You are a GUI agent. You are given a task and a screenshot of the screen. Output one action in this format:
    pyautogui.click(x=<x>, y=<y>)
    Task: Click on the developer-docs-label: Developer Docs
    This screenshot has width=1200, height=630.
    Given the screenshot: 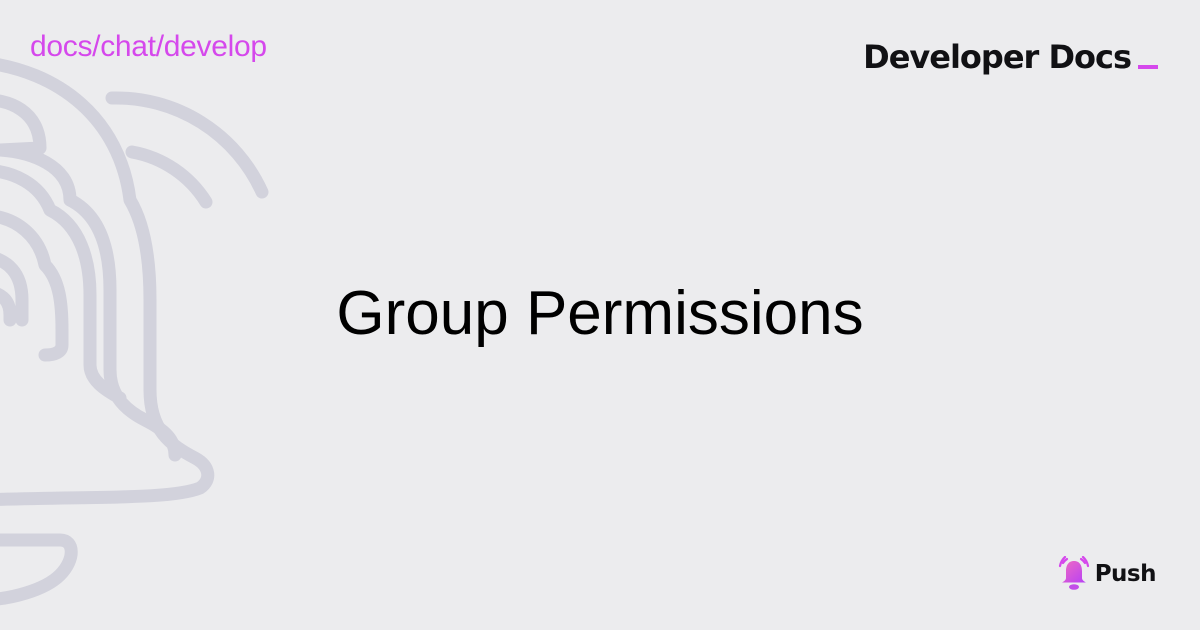 What is the action you would take?
    pyautogui.click(x=997, y=57)
    